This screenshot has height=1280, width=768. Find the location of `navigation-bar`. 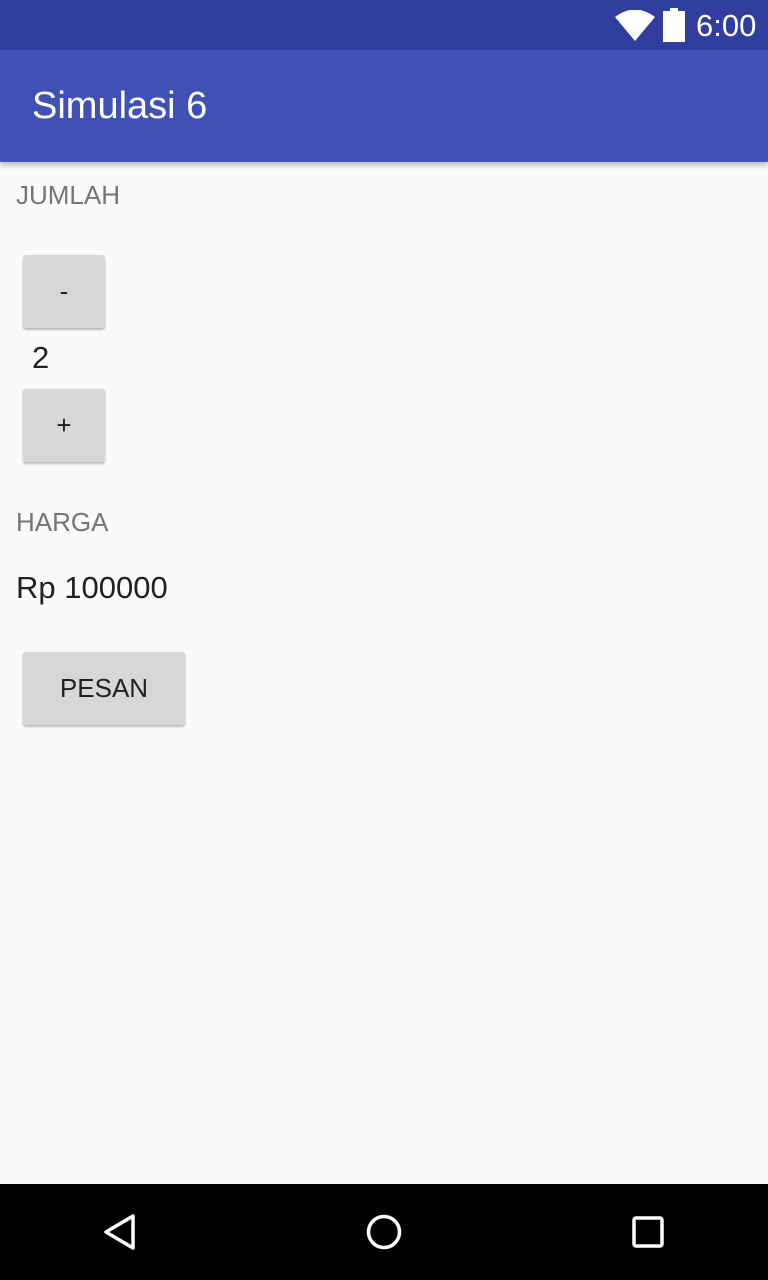

navigation-bar is located at coordinates (384, 1232).